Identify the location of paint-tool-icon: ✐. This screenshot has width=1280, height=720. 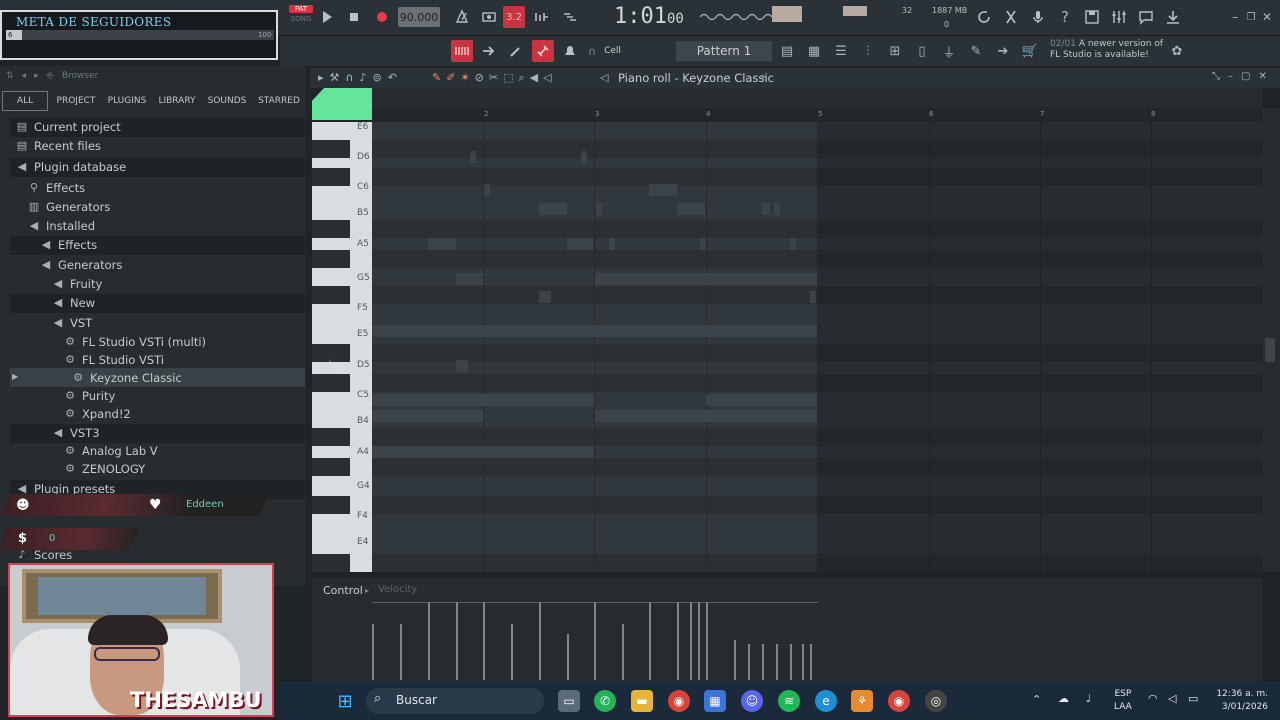
(450, 78).